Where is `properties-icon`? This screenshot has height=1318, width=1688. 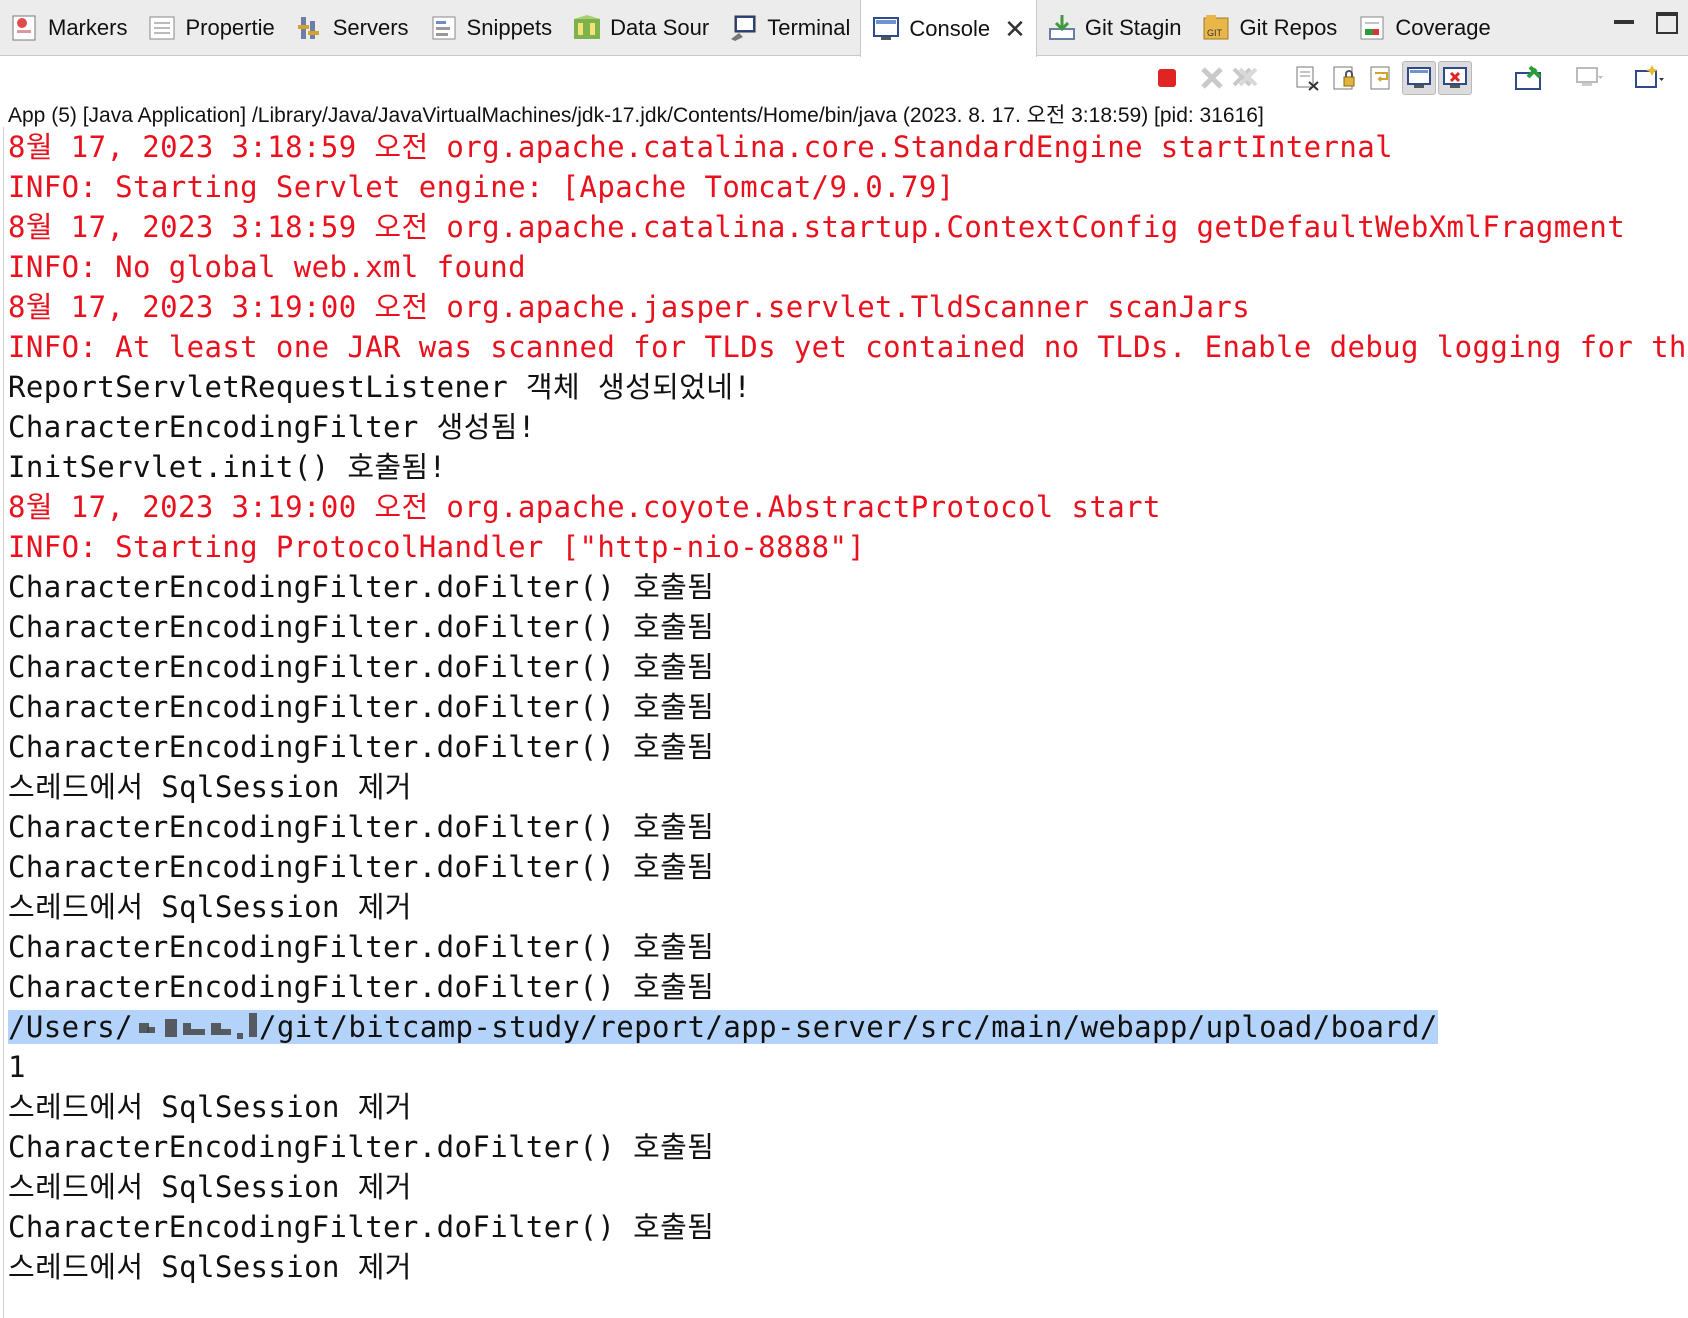 properties-icon is located at coordinates (162, 28).